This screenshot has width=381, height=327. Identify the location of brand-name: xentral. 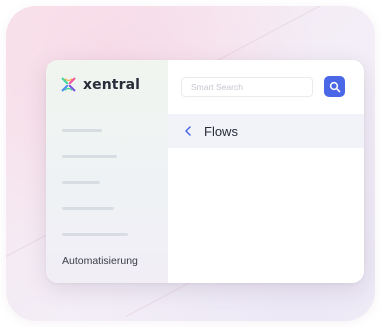
(112, 84).